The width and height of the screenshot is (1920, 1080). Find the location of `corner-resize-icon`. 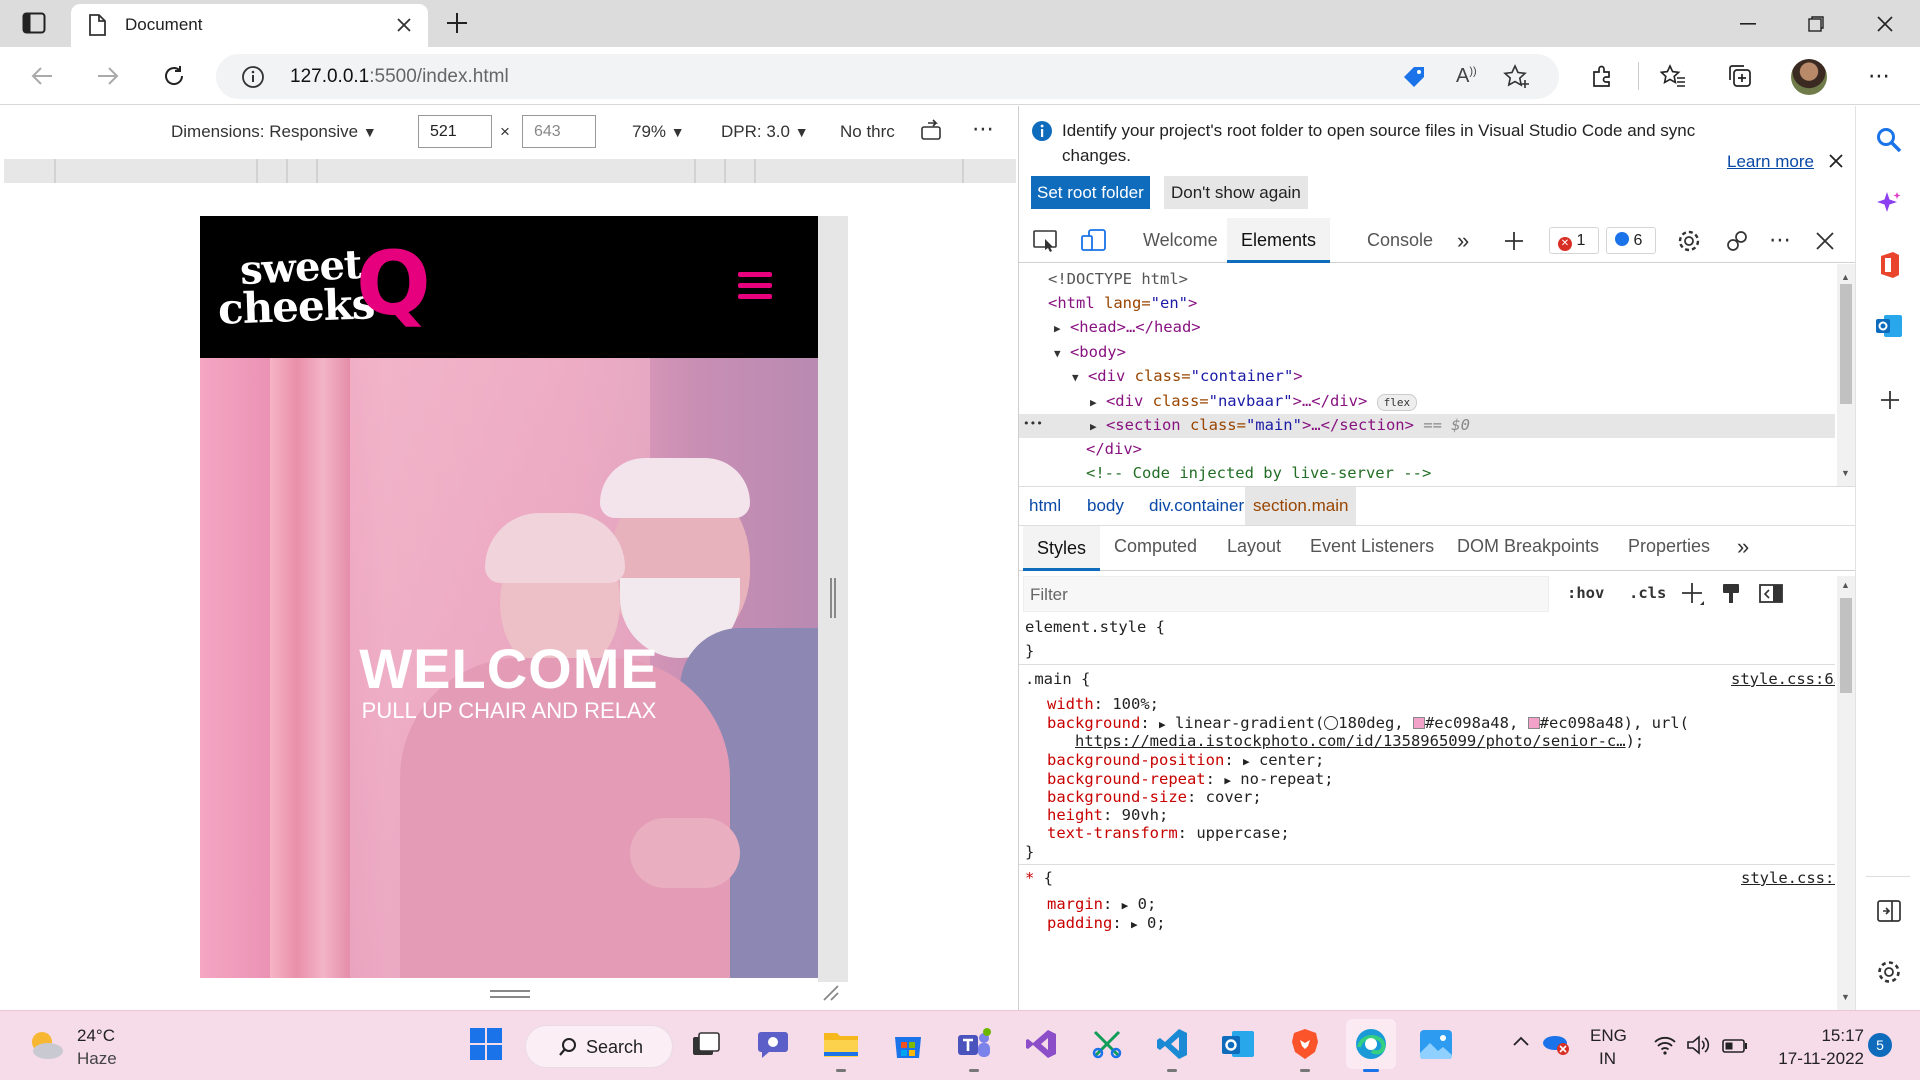

corner-resize-icon is located at coordinates (831, 993).